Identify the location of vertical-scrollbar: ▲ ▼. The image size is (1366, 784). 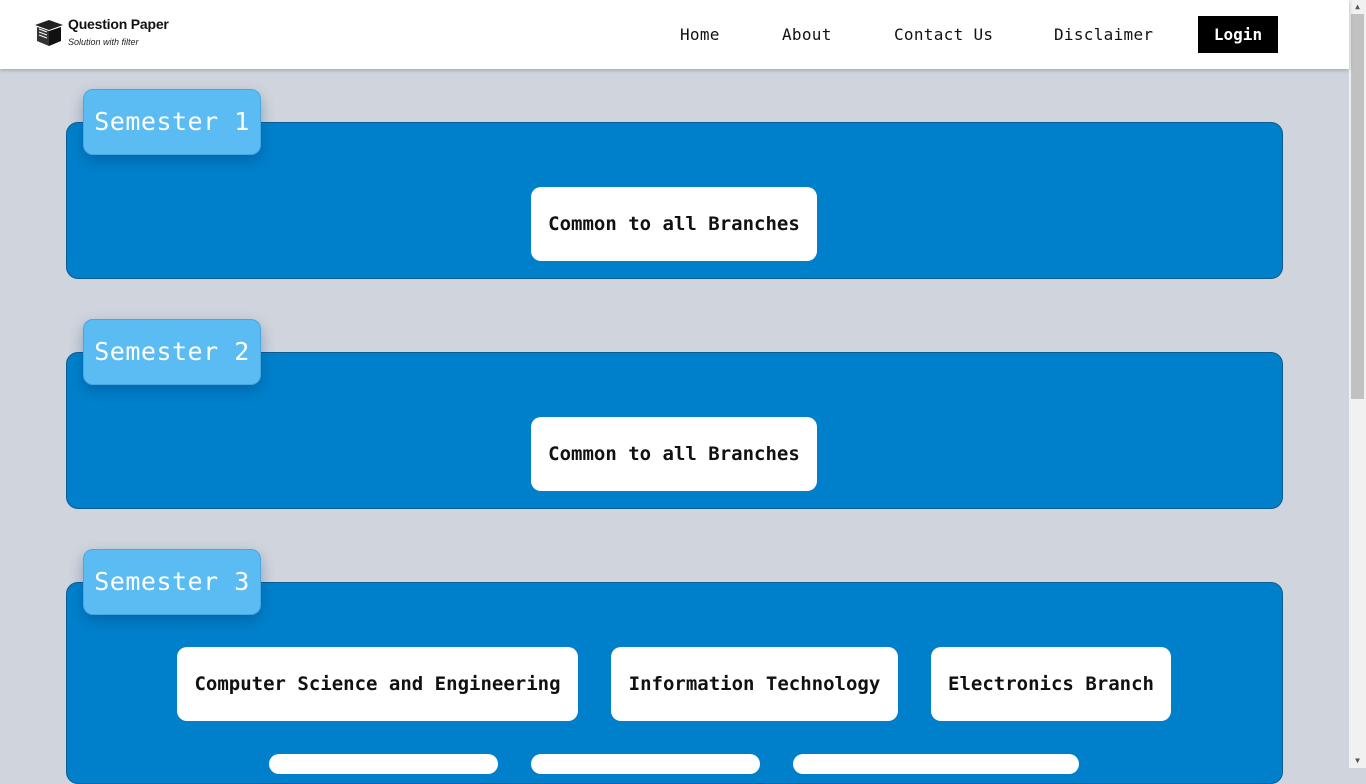
(1357, 384).